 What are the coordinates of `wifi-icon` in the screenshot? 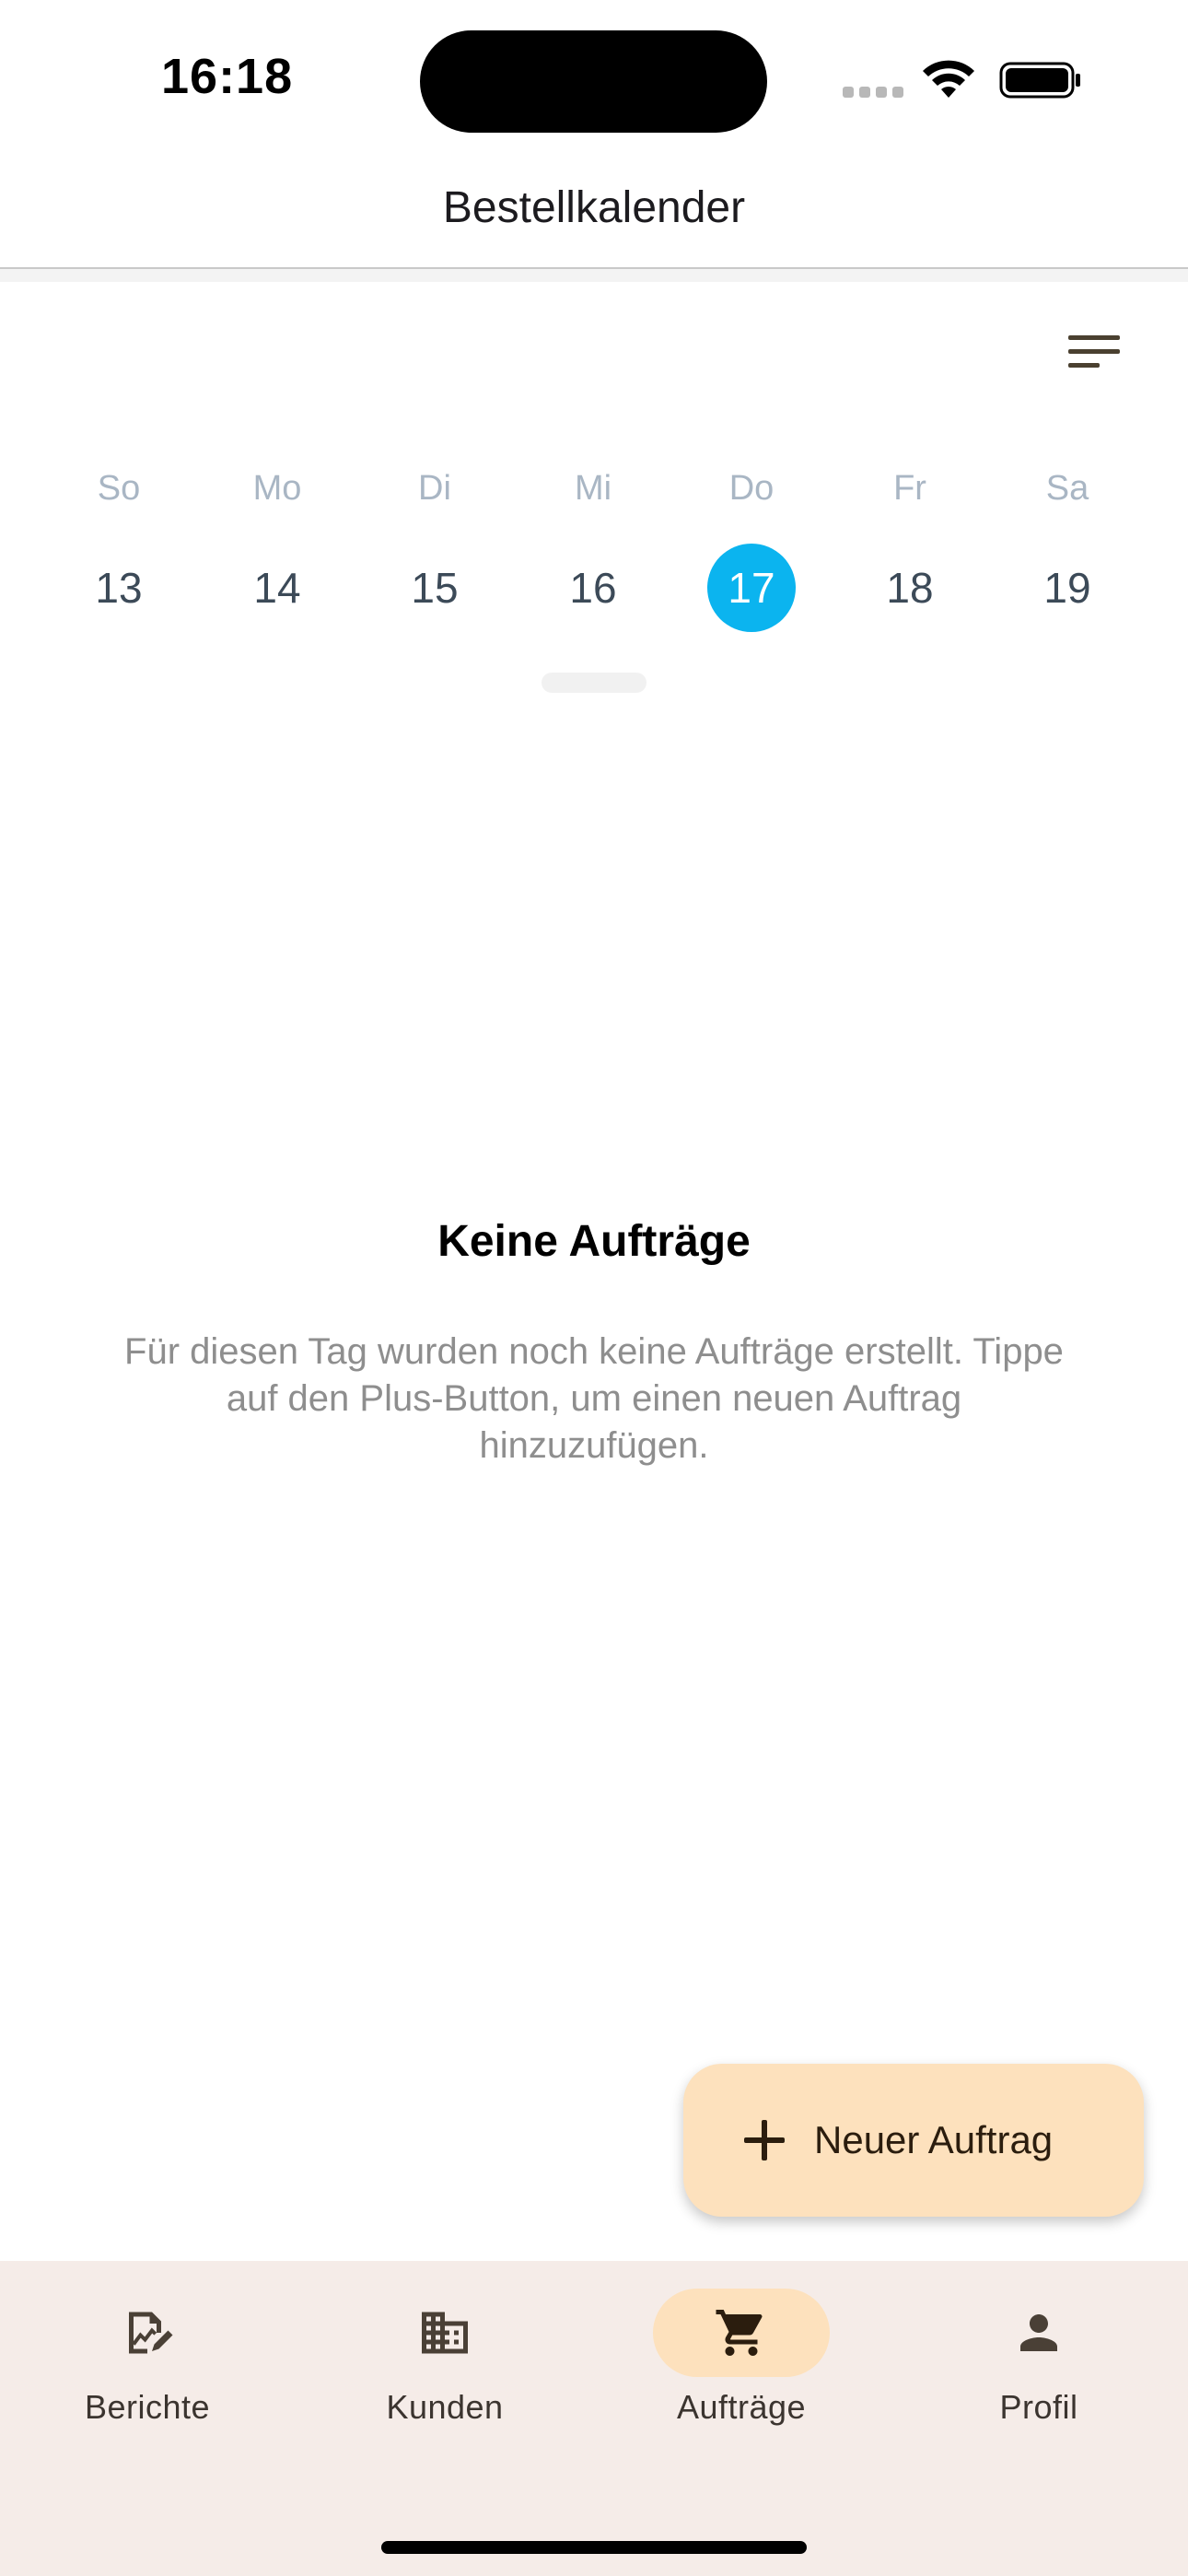 It's located at (948, 79).